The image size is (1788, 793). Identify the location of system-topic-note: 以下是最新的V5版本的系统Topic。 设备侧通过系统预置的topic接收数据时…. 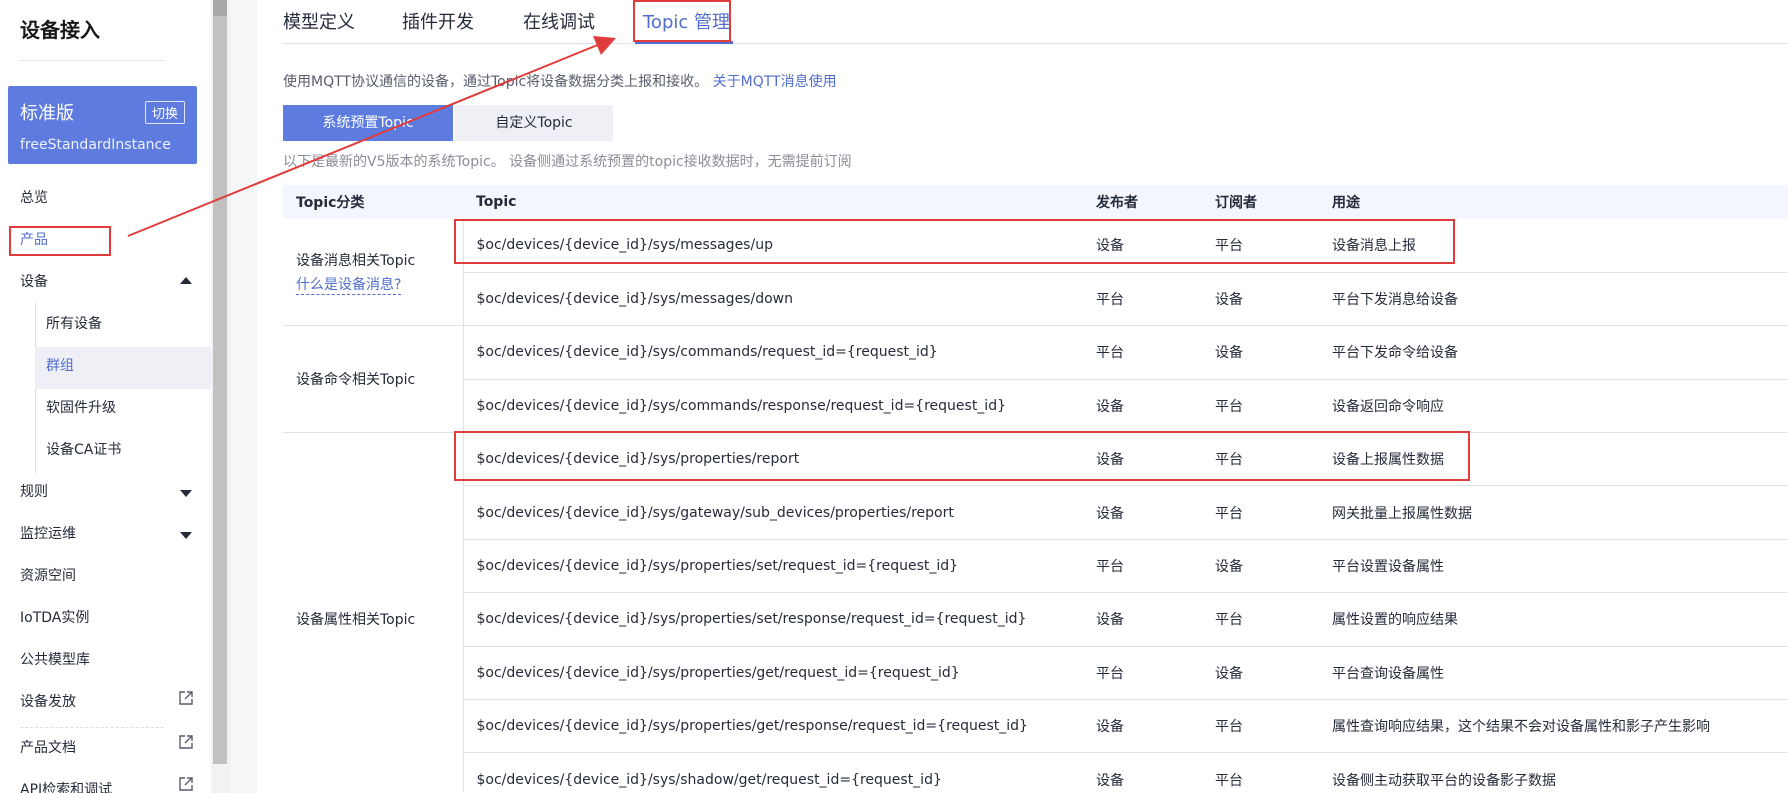
(567, 162).